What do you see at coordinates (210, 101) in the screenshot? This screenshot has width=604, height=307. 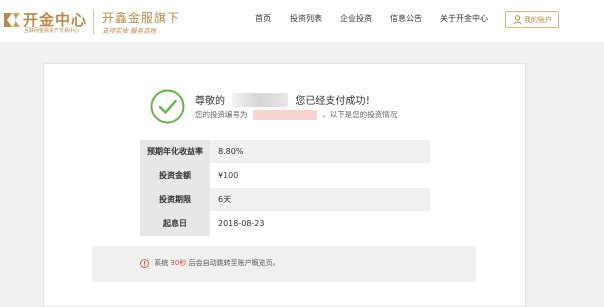 I see `headline-prefix: 尊敬的` at bounding box center [210, 101].